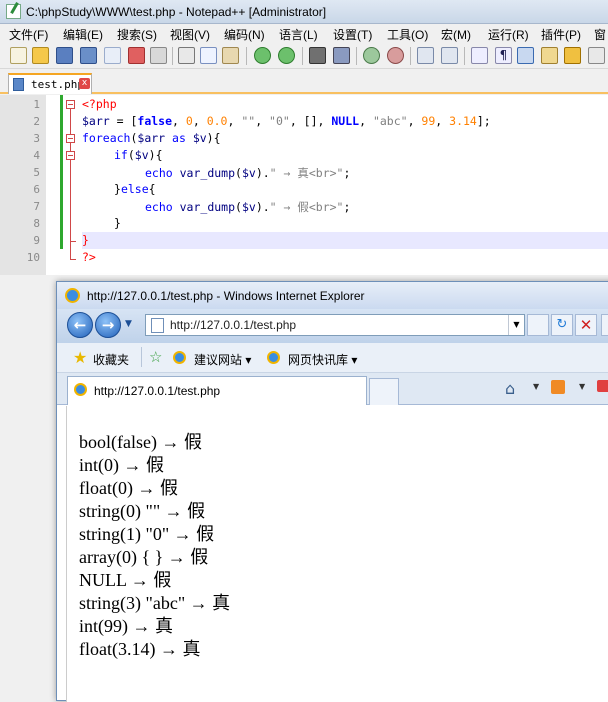 This screenshot has height=702, width=608. What do you see at coordinates (600, 34) in the screenshot?
I see `menu-window: 窗` at bounding box center [600, 34].